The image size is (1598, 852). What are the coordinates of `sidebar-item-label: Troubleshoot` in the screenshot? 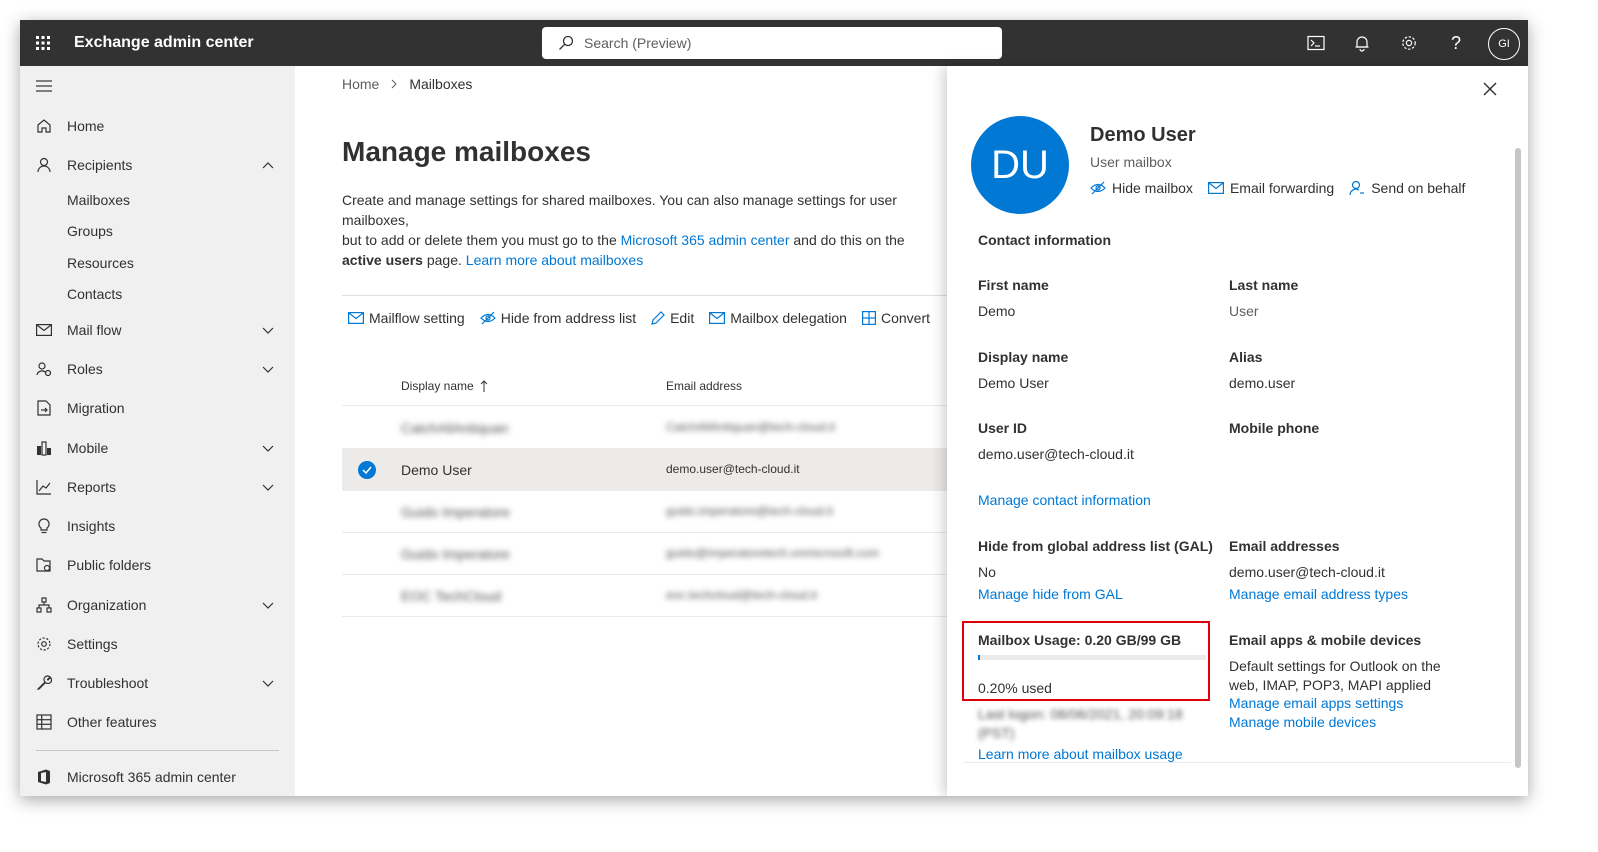 It's located at (108, 683).